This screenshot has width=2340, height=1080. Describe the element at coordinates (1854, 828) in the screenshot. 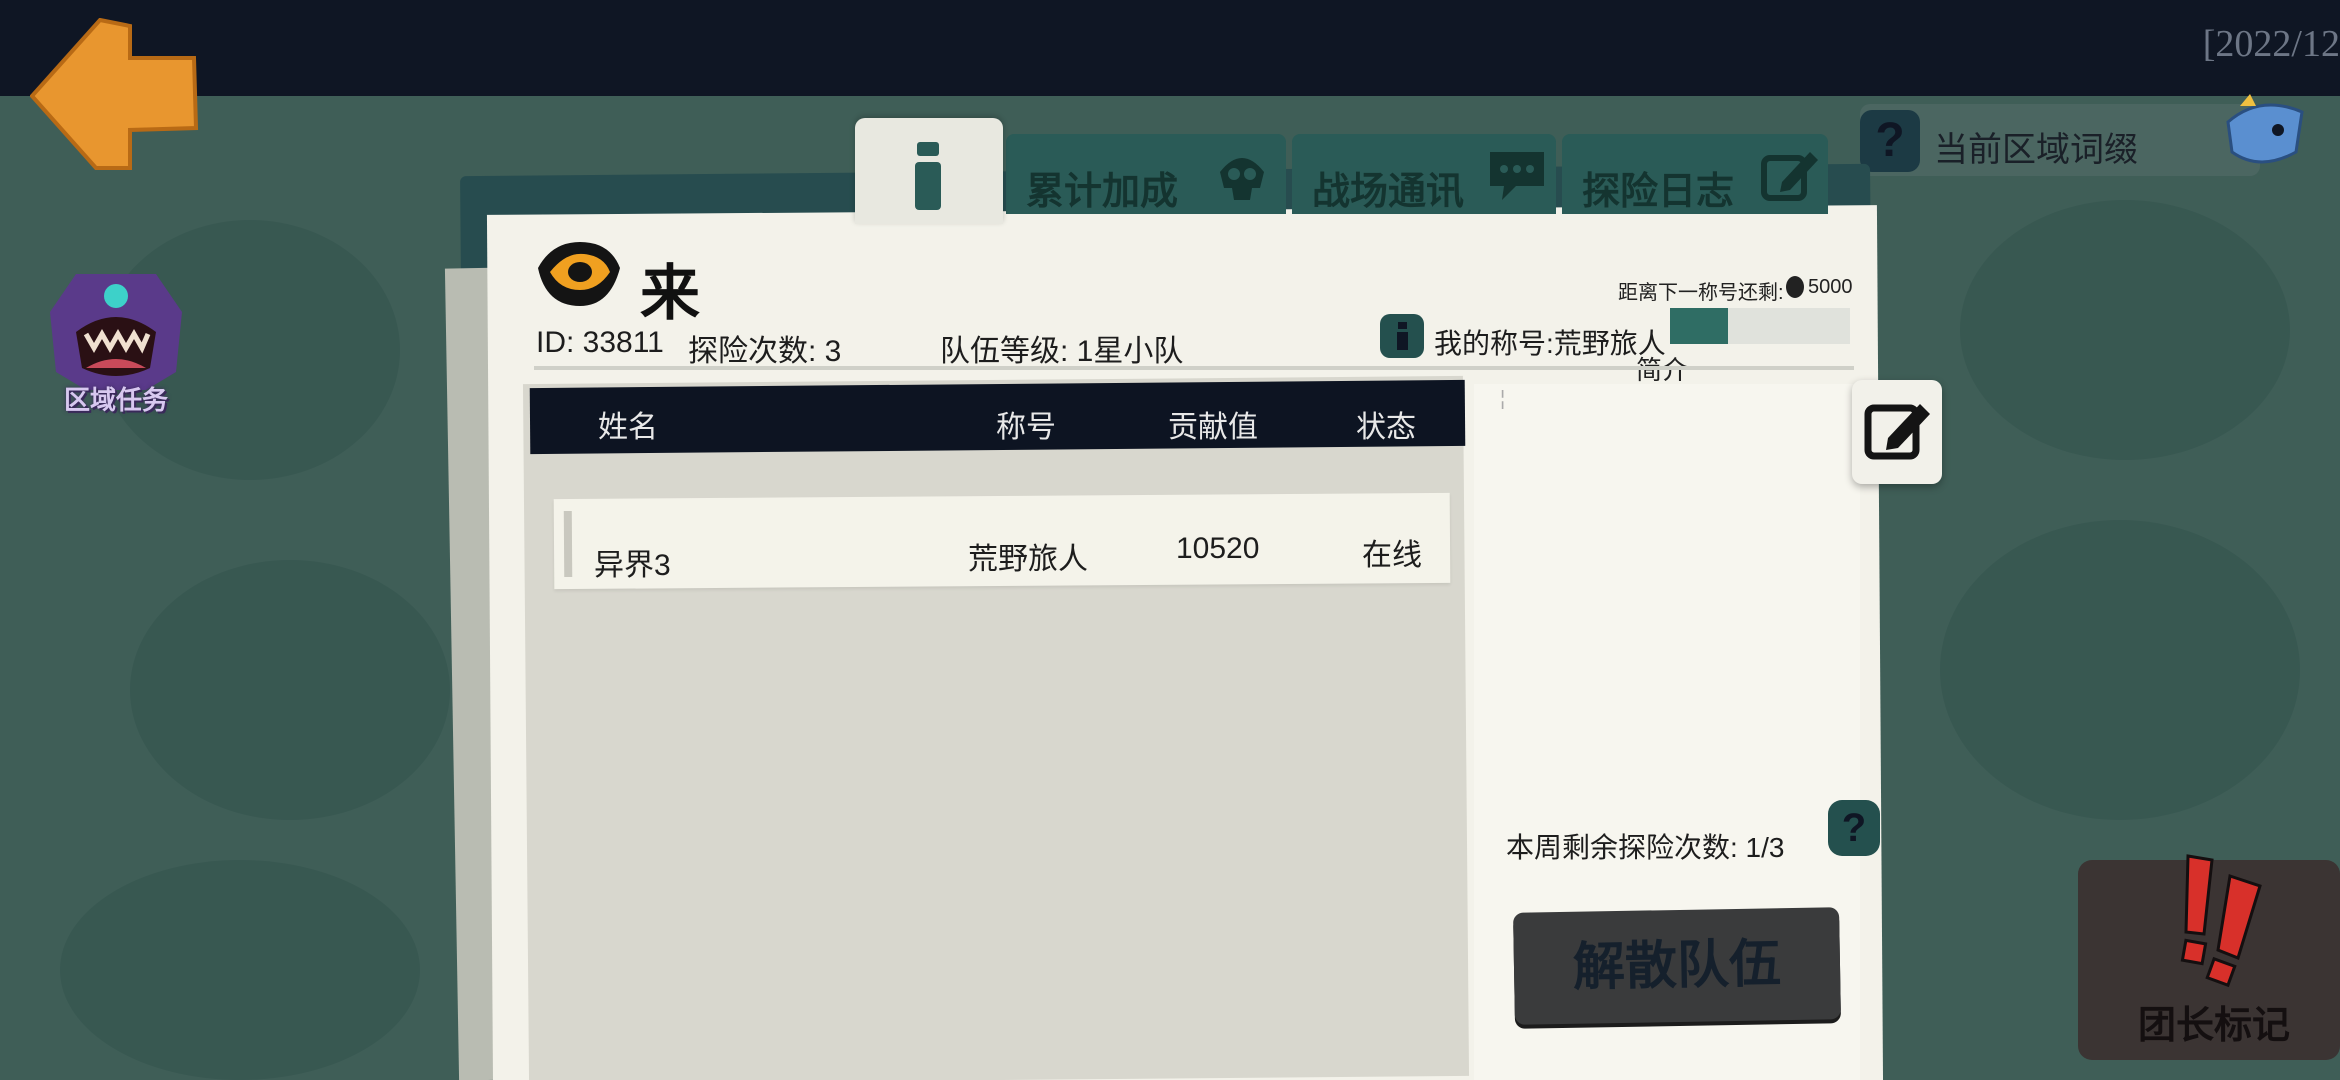

I see `question-icon: ?` at that location.